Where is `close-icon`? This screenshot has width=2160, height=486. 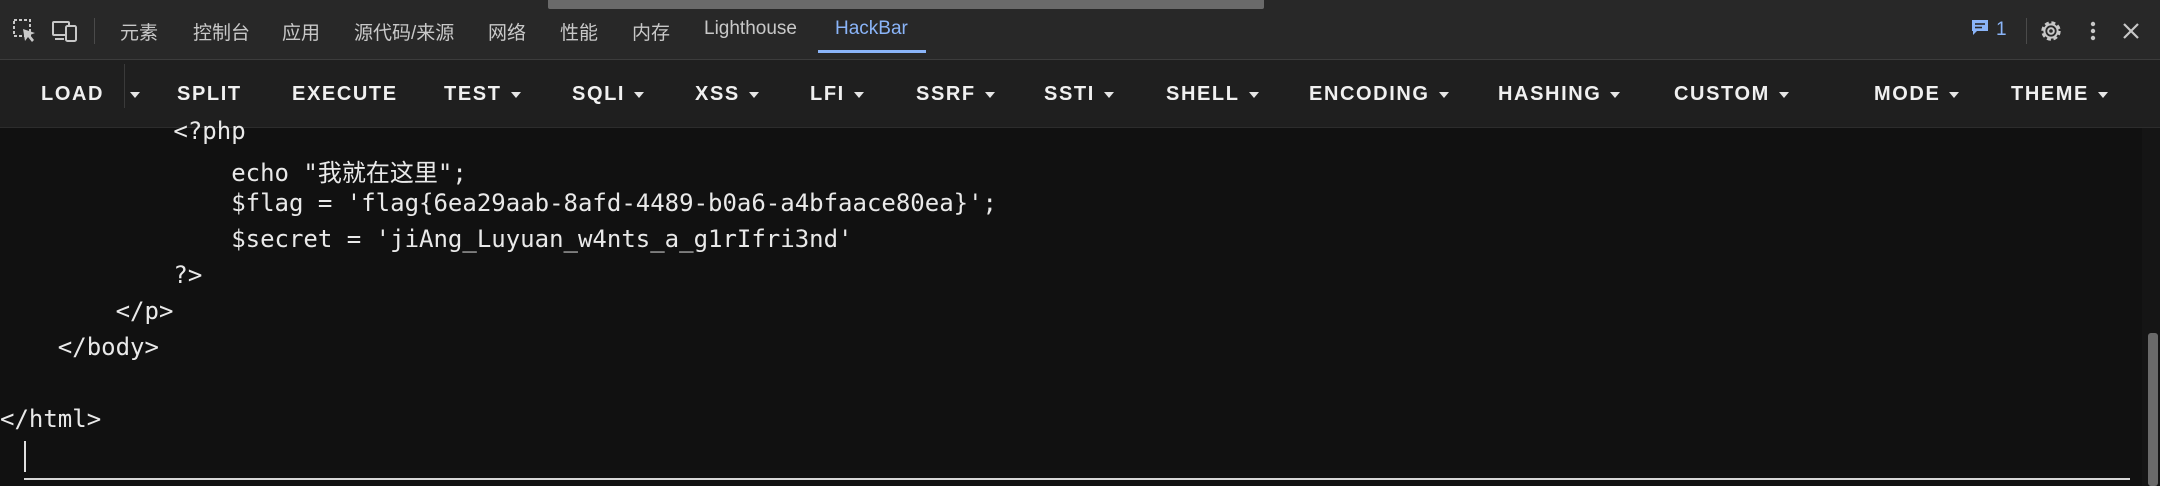 close-icon is located at coordinates (2131, 31).